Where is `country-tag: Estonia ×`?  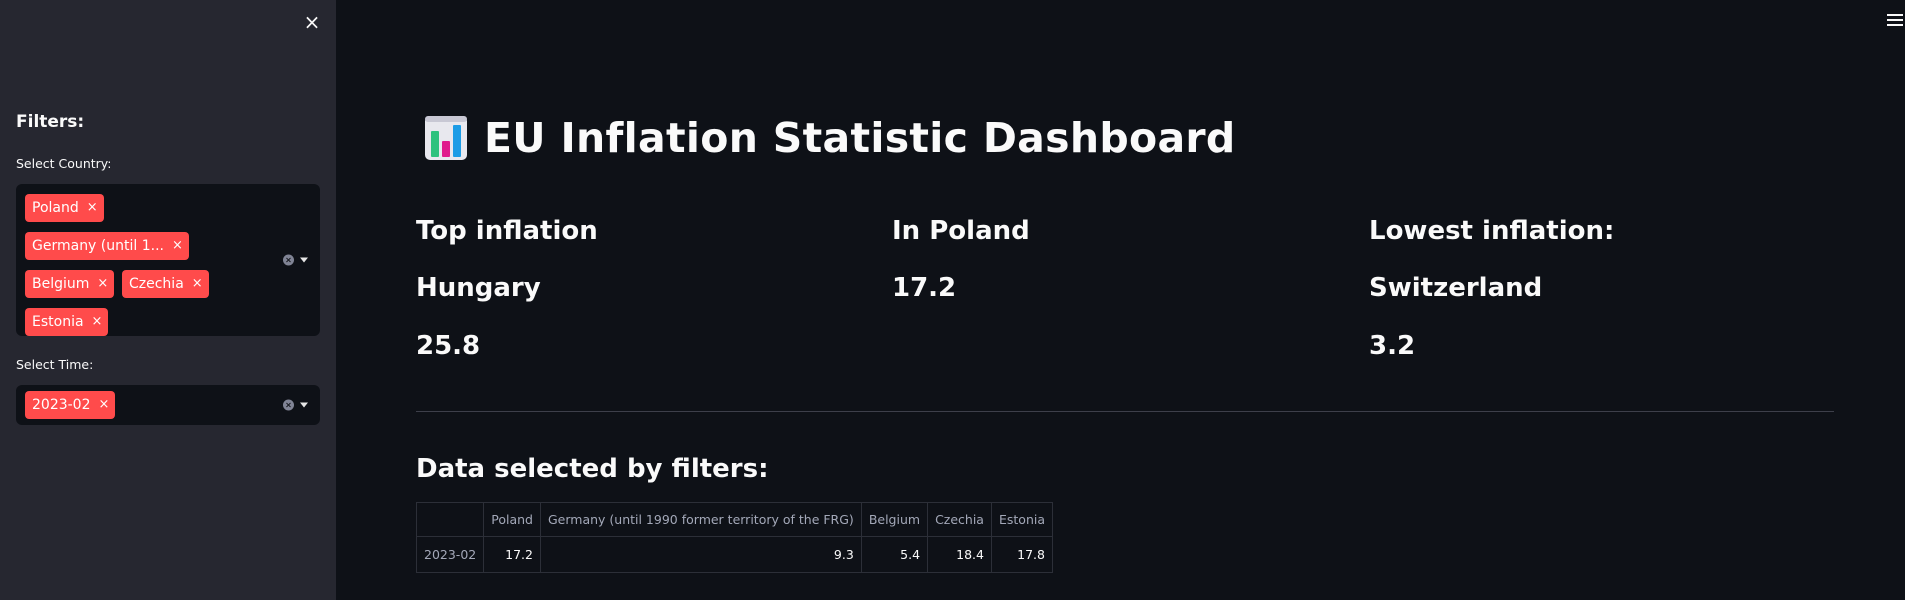 country-tag: Estonia × is located at coordinates (67, 322).